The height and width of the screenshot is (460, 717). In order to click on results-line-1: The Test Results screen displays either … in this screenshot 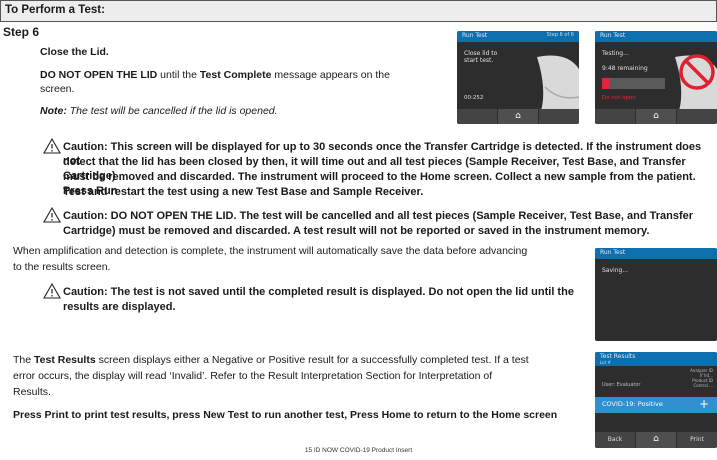, I will do `click(271, 360)`.